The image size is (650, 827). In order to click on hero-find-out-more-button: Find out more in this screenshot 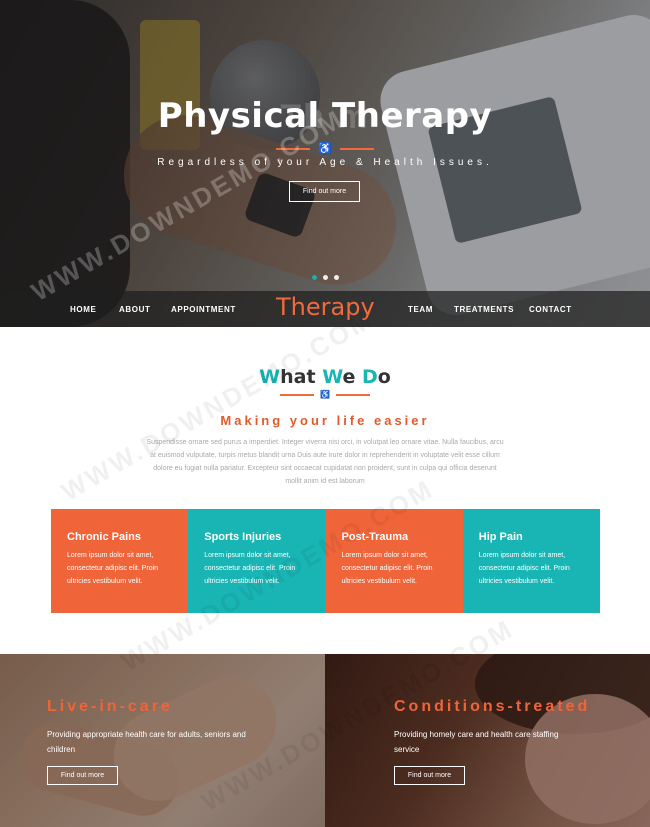, I will do `click(324, 191)`.